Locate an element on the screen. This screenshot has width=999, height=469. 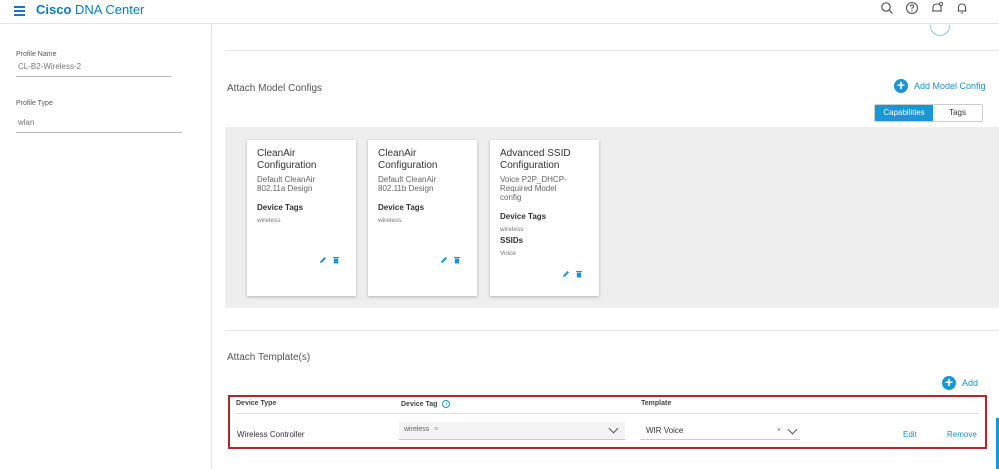
brand-product: DNA Center is located at coordinates (108, 9).